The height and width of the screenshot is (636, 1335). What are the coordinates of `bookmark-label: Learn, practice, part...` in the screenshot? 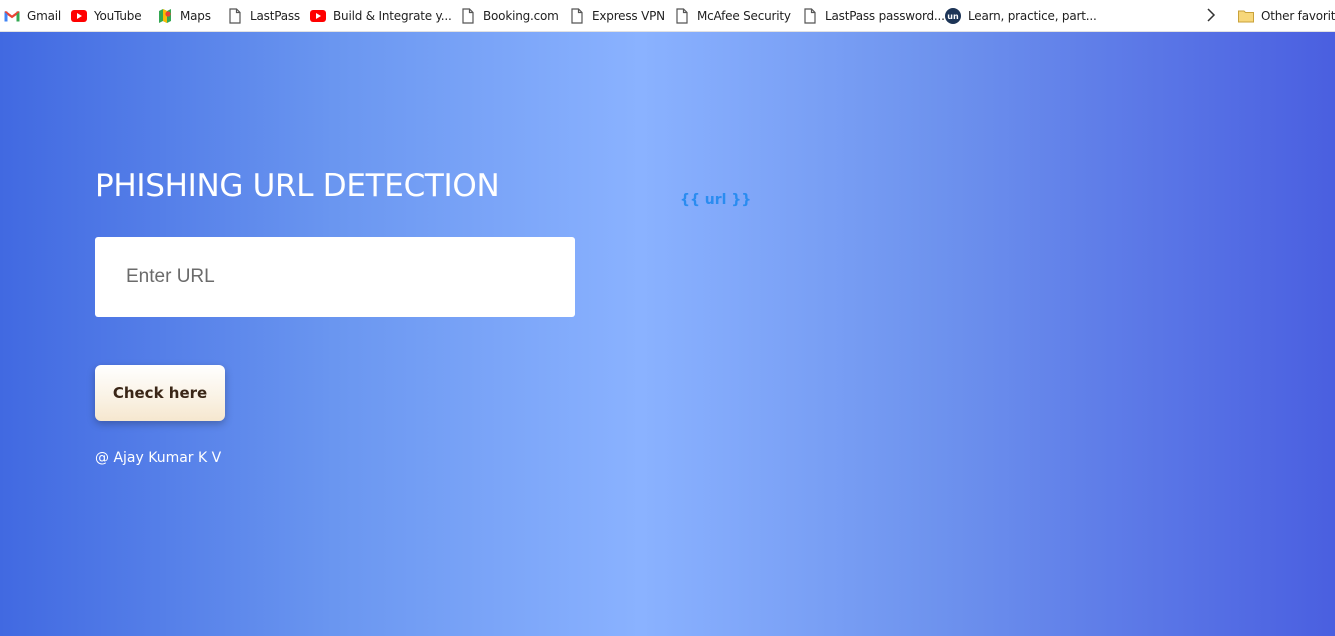 It's located at (1032, 15).